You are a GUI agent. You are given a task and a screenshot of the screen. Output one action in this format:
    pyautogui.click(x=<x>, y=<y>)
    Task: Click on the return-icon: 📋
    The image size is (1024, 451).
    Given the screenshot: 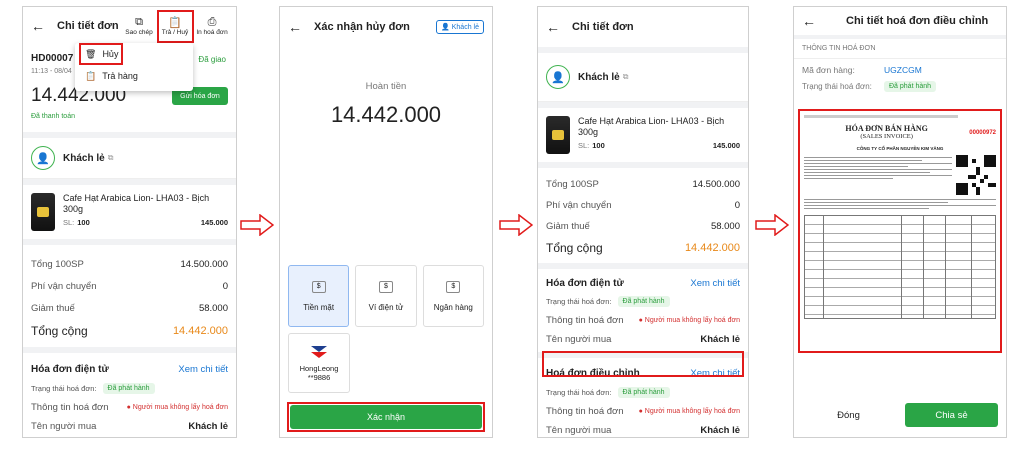 What is the action you would take?
    pyautogui.click(x=91, y=75)
    